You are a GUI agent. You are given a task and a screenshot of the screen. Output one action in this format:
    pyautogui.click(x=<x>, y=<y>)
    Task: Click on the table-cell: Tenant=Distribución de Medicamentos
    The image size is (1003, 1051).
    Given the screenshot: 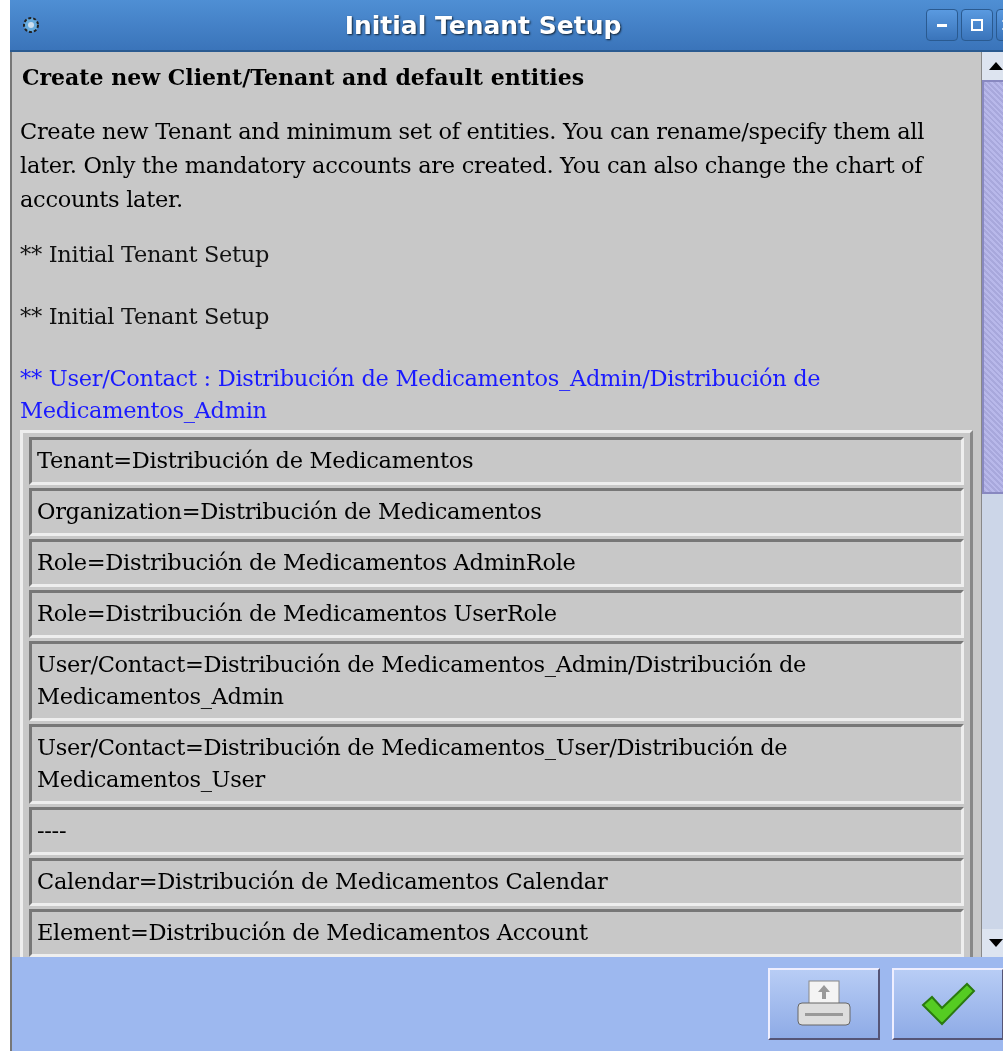 What is the action you would take?
    pyautogui.click(x=496, y=461)
    